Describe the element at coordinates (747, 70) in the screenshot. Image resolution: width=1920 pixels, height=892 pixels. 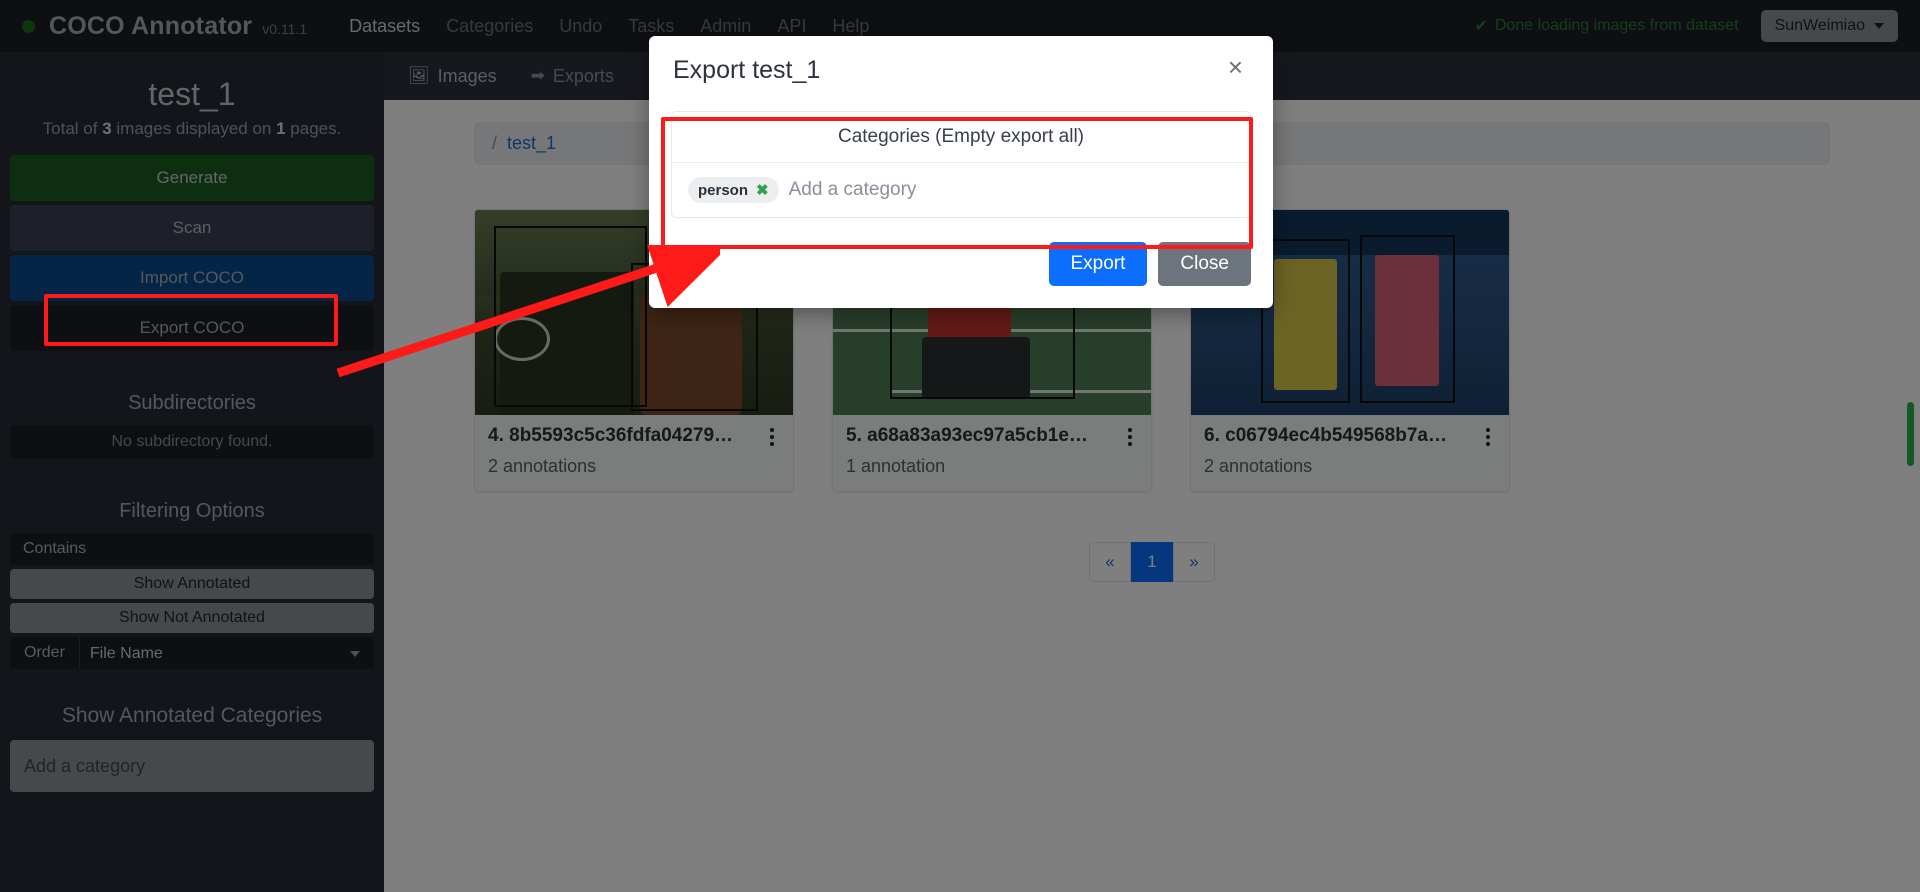
I see `modal-title: Export test_1` at that location.